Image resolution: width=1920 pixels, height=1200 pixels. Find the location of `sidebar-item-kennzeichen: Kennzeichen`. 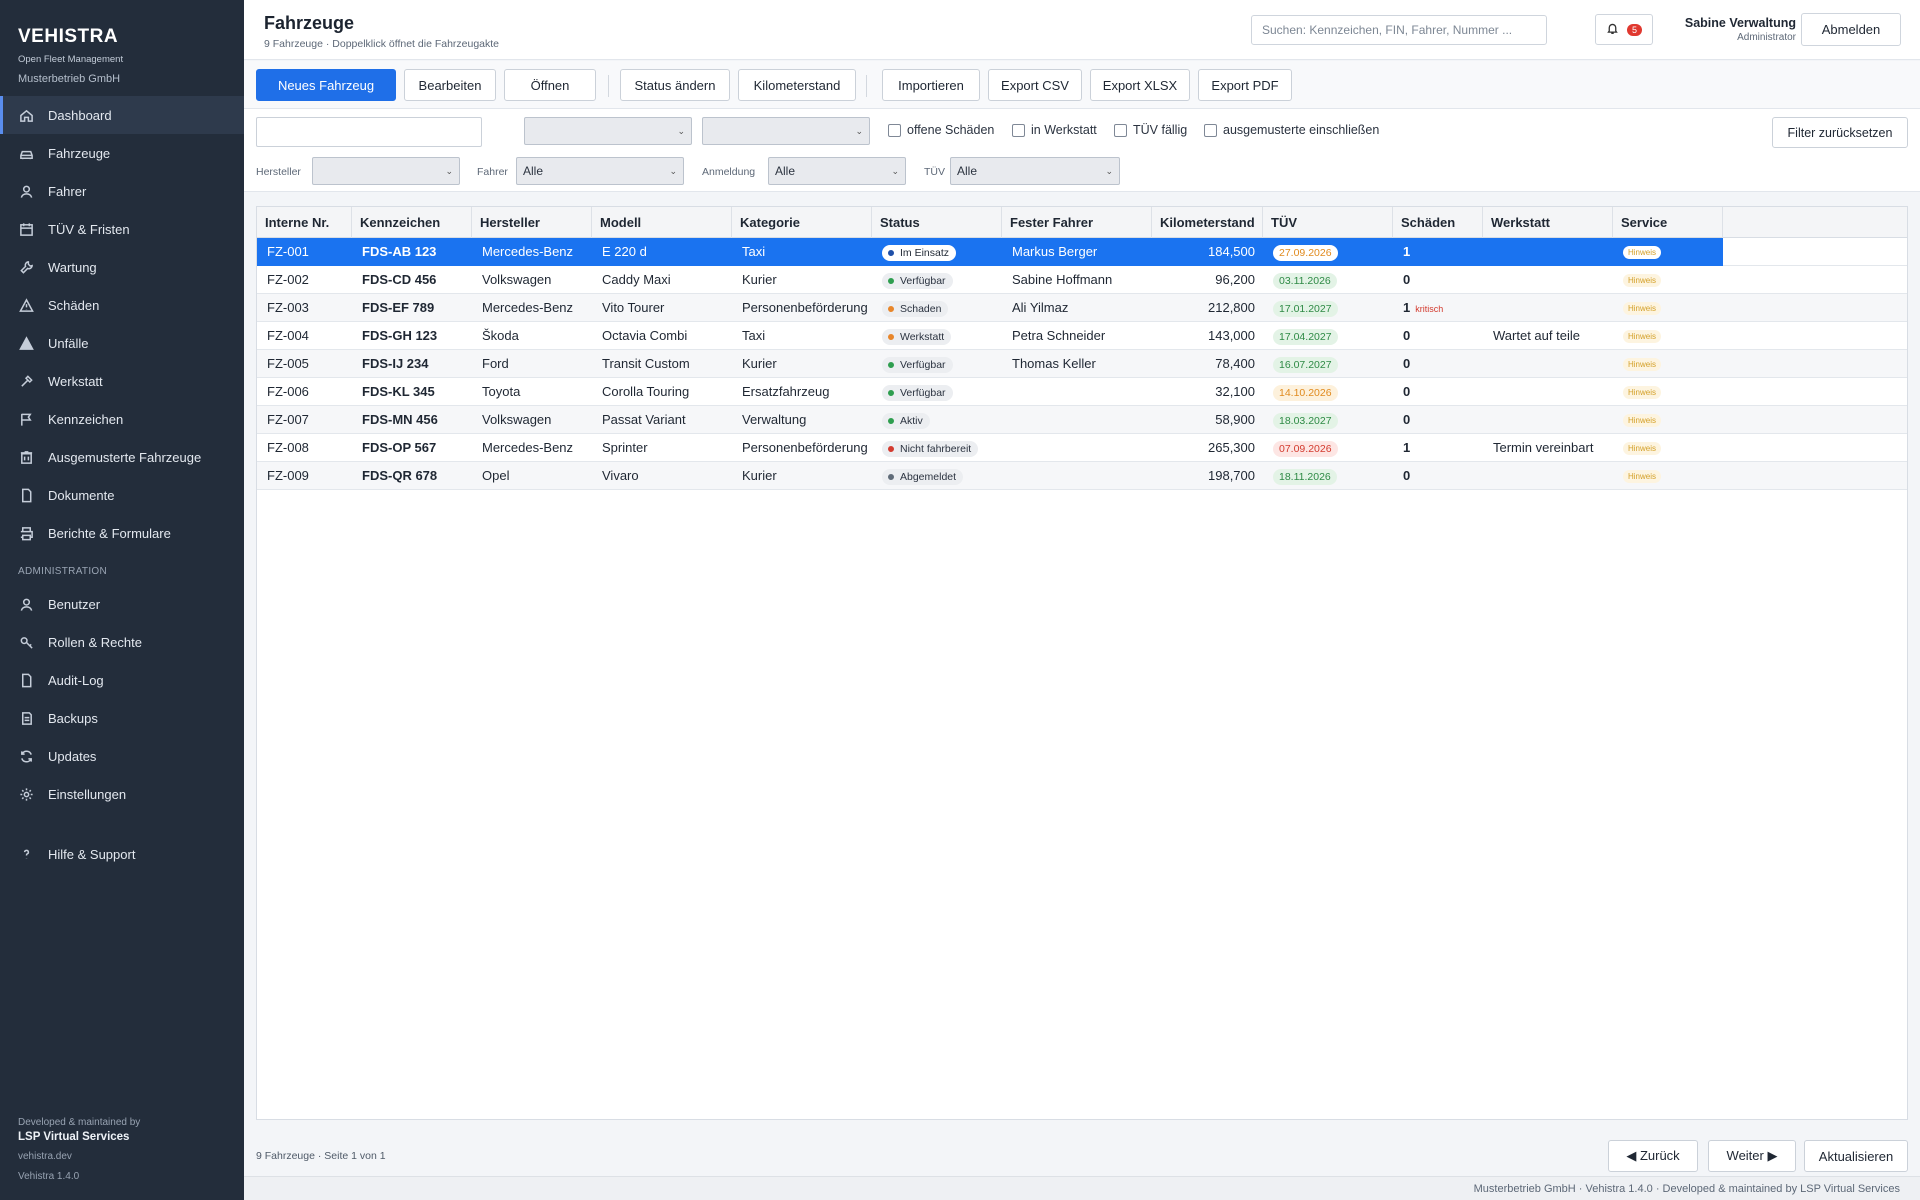

sidebar-item-kennzeichen: Kennzeichen is located at coordinates (122, 419).